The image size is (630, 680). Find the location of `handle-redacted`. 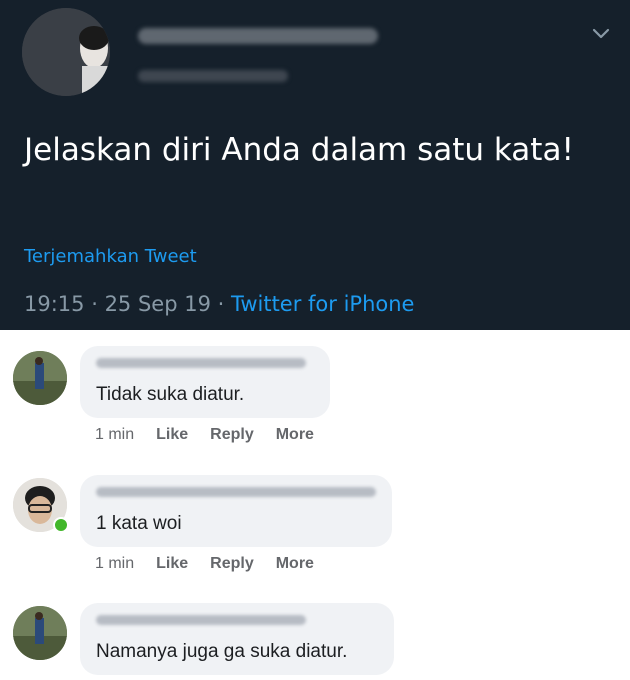

handle-redacted is located at coordinates (213, 76).